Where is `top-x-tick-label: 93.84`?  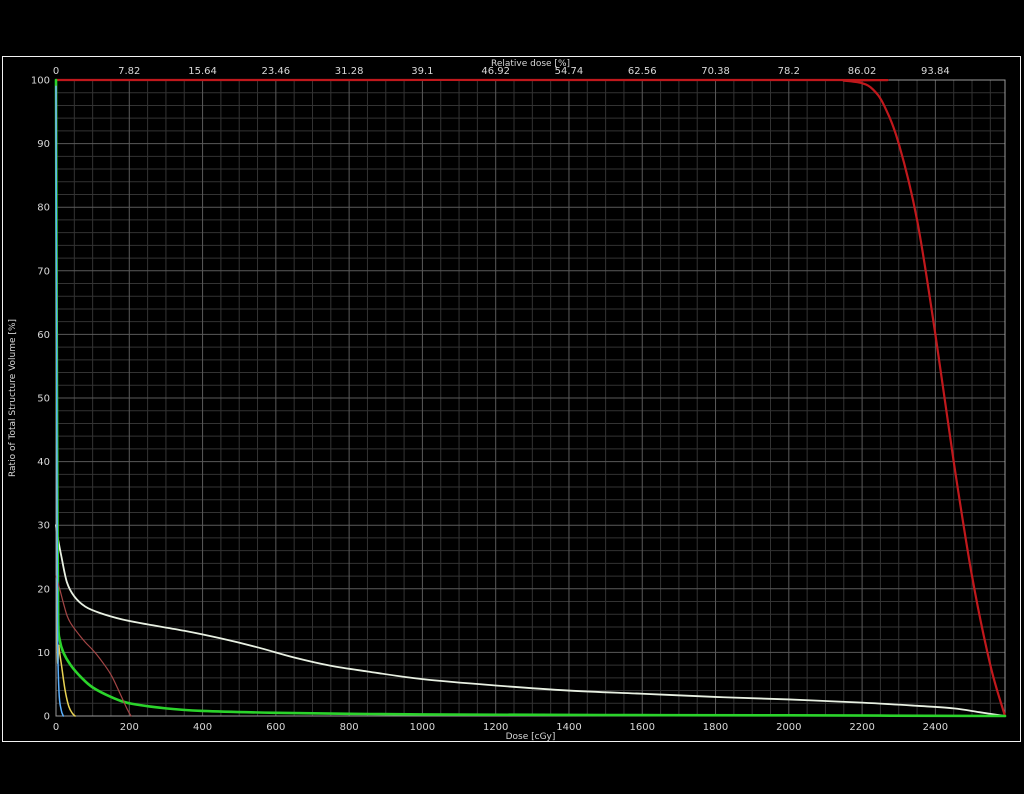 top-x-tick-label: 93.84 is located at coordinates (935, 71).